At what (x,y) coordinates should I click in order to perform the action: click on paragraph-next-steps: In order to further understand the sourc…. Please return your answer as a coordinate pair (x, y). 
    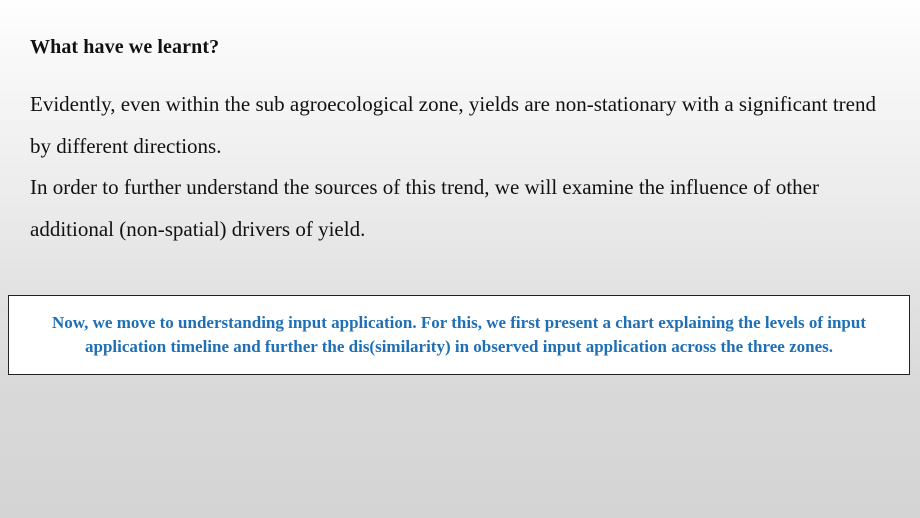
    Looking at the image, I should click on (424, 208).